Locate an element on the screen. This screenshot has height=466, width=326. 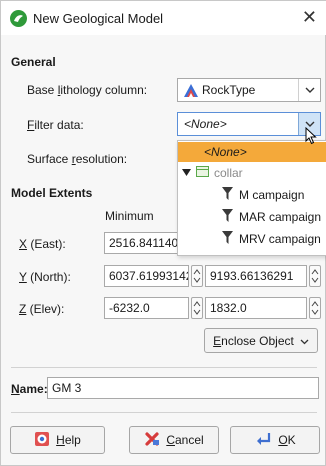
y-max-input: 9193.66136291 is located at coordinates (256, 276).